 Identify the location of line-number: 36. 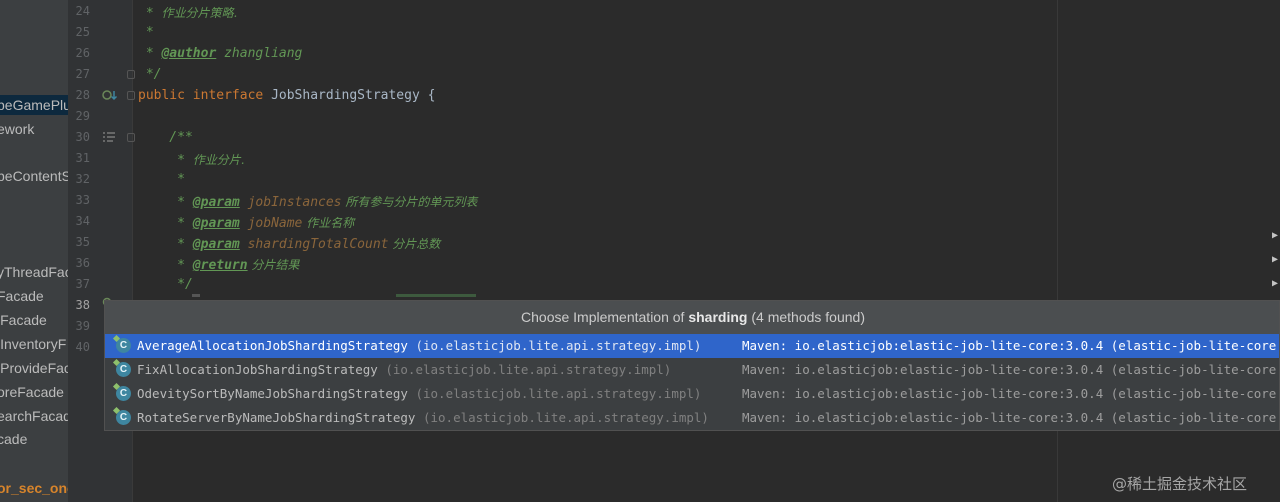
(82, 263).